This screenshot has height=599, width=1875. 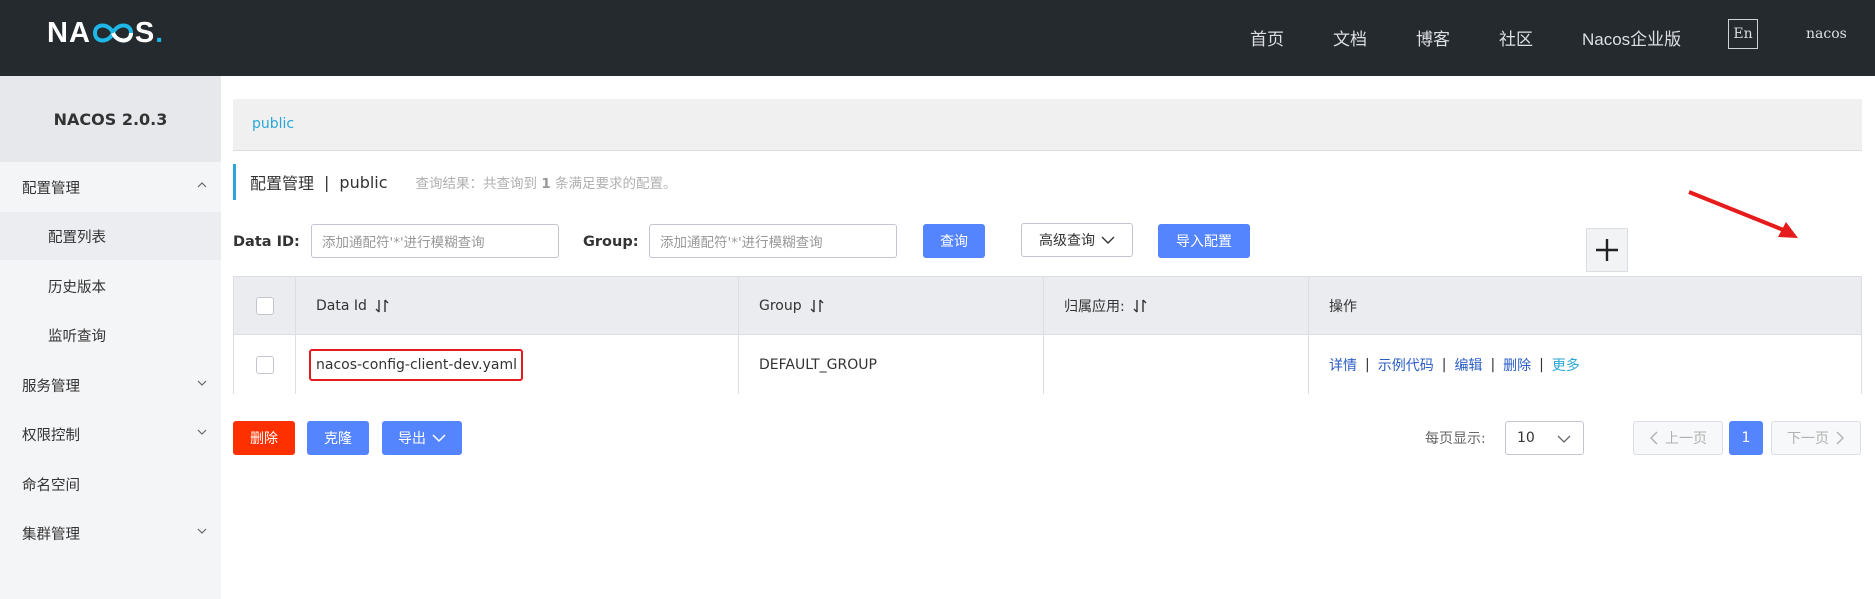 What do you see at coordinates (416, 364) in the screenshot?
I see `dataid-value-highlighted: nacos-config-client-dev.yaml` at bounding box center [416, 364].